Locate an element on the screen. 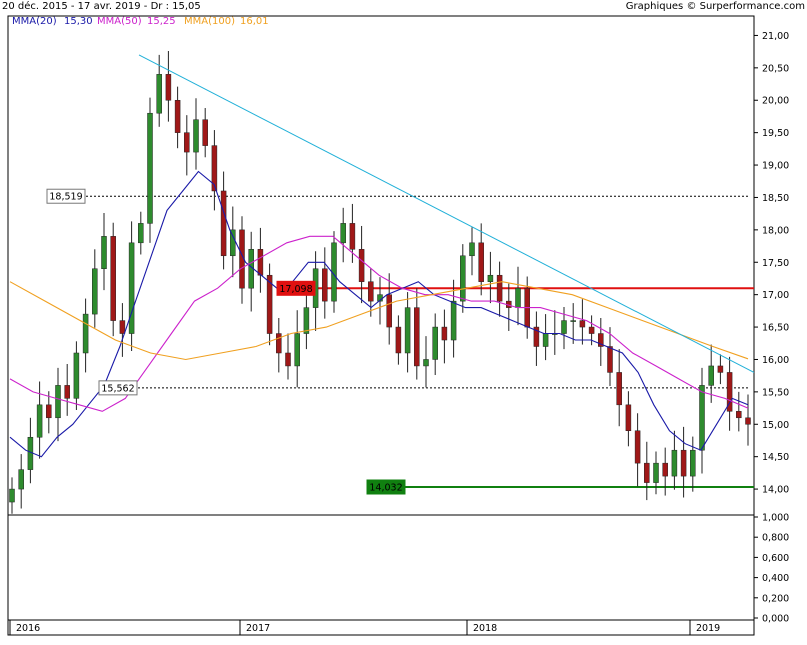 This screenshot has height=645, width=807. legend-mma100-label: MMA(100) is located at coordinates (209, 21).